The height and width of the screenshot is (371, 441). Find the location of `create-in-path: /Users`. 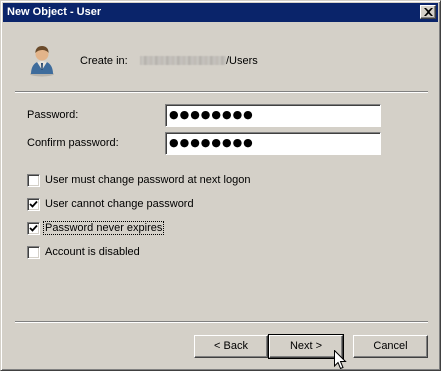

create-in-path: /Users is located at coordinates (199, 61).